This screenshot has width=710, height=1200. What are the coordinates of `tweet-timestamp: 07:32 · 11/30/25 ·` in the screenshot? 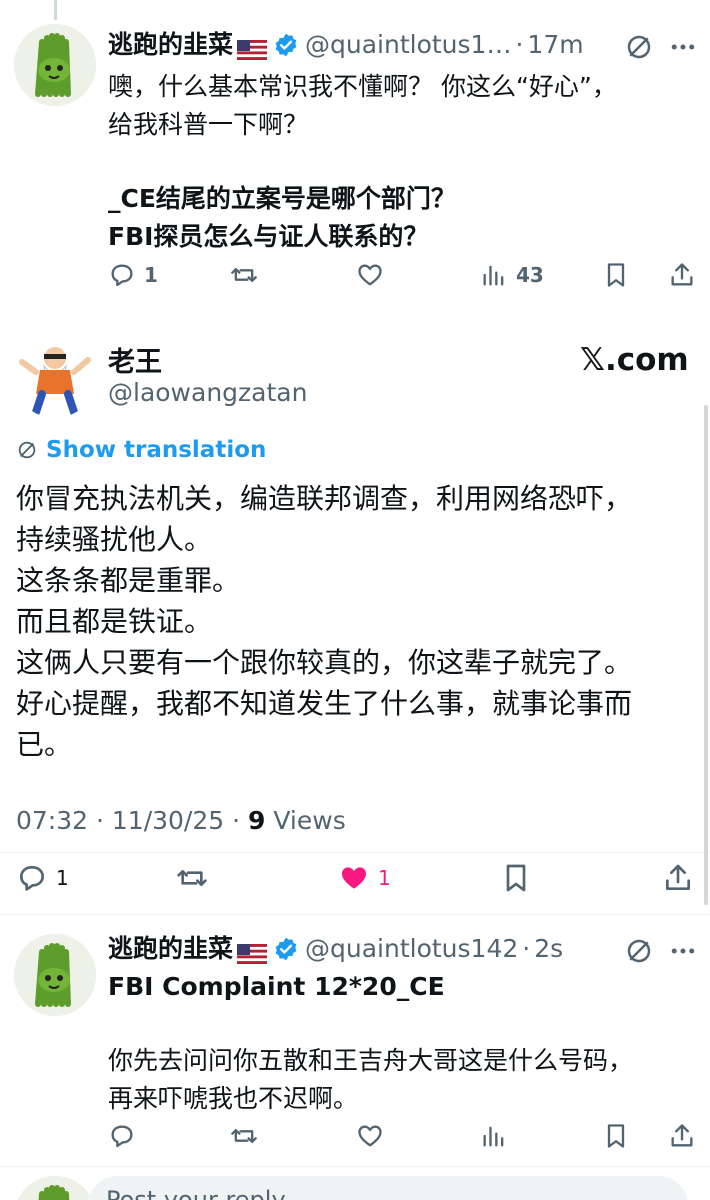 It's located at (132, 820).